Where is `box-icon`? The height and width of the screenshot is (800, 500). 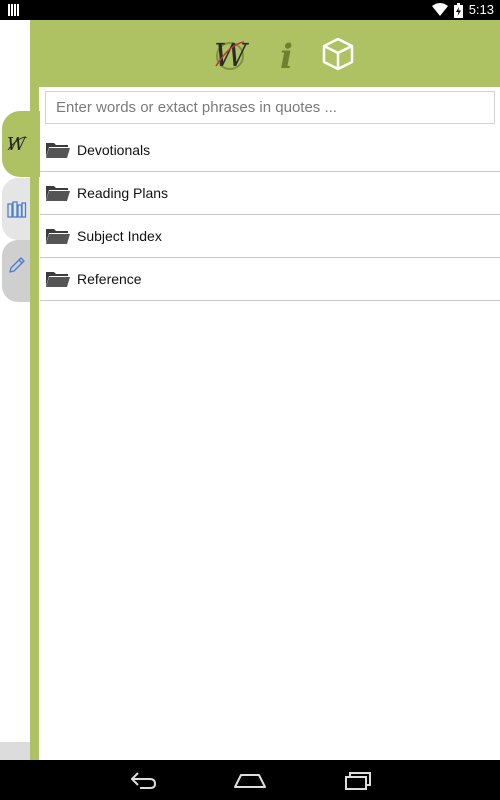 box-icon is located at coordinates (338, 54).